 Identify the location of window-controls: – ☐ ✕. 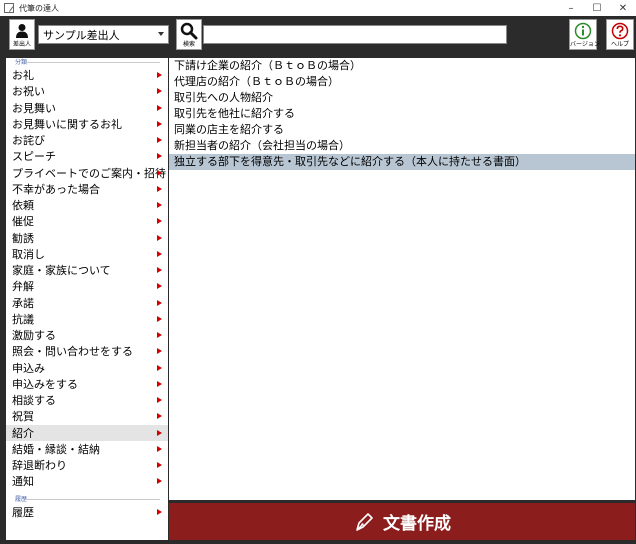
(597, 8).